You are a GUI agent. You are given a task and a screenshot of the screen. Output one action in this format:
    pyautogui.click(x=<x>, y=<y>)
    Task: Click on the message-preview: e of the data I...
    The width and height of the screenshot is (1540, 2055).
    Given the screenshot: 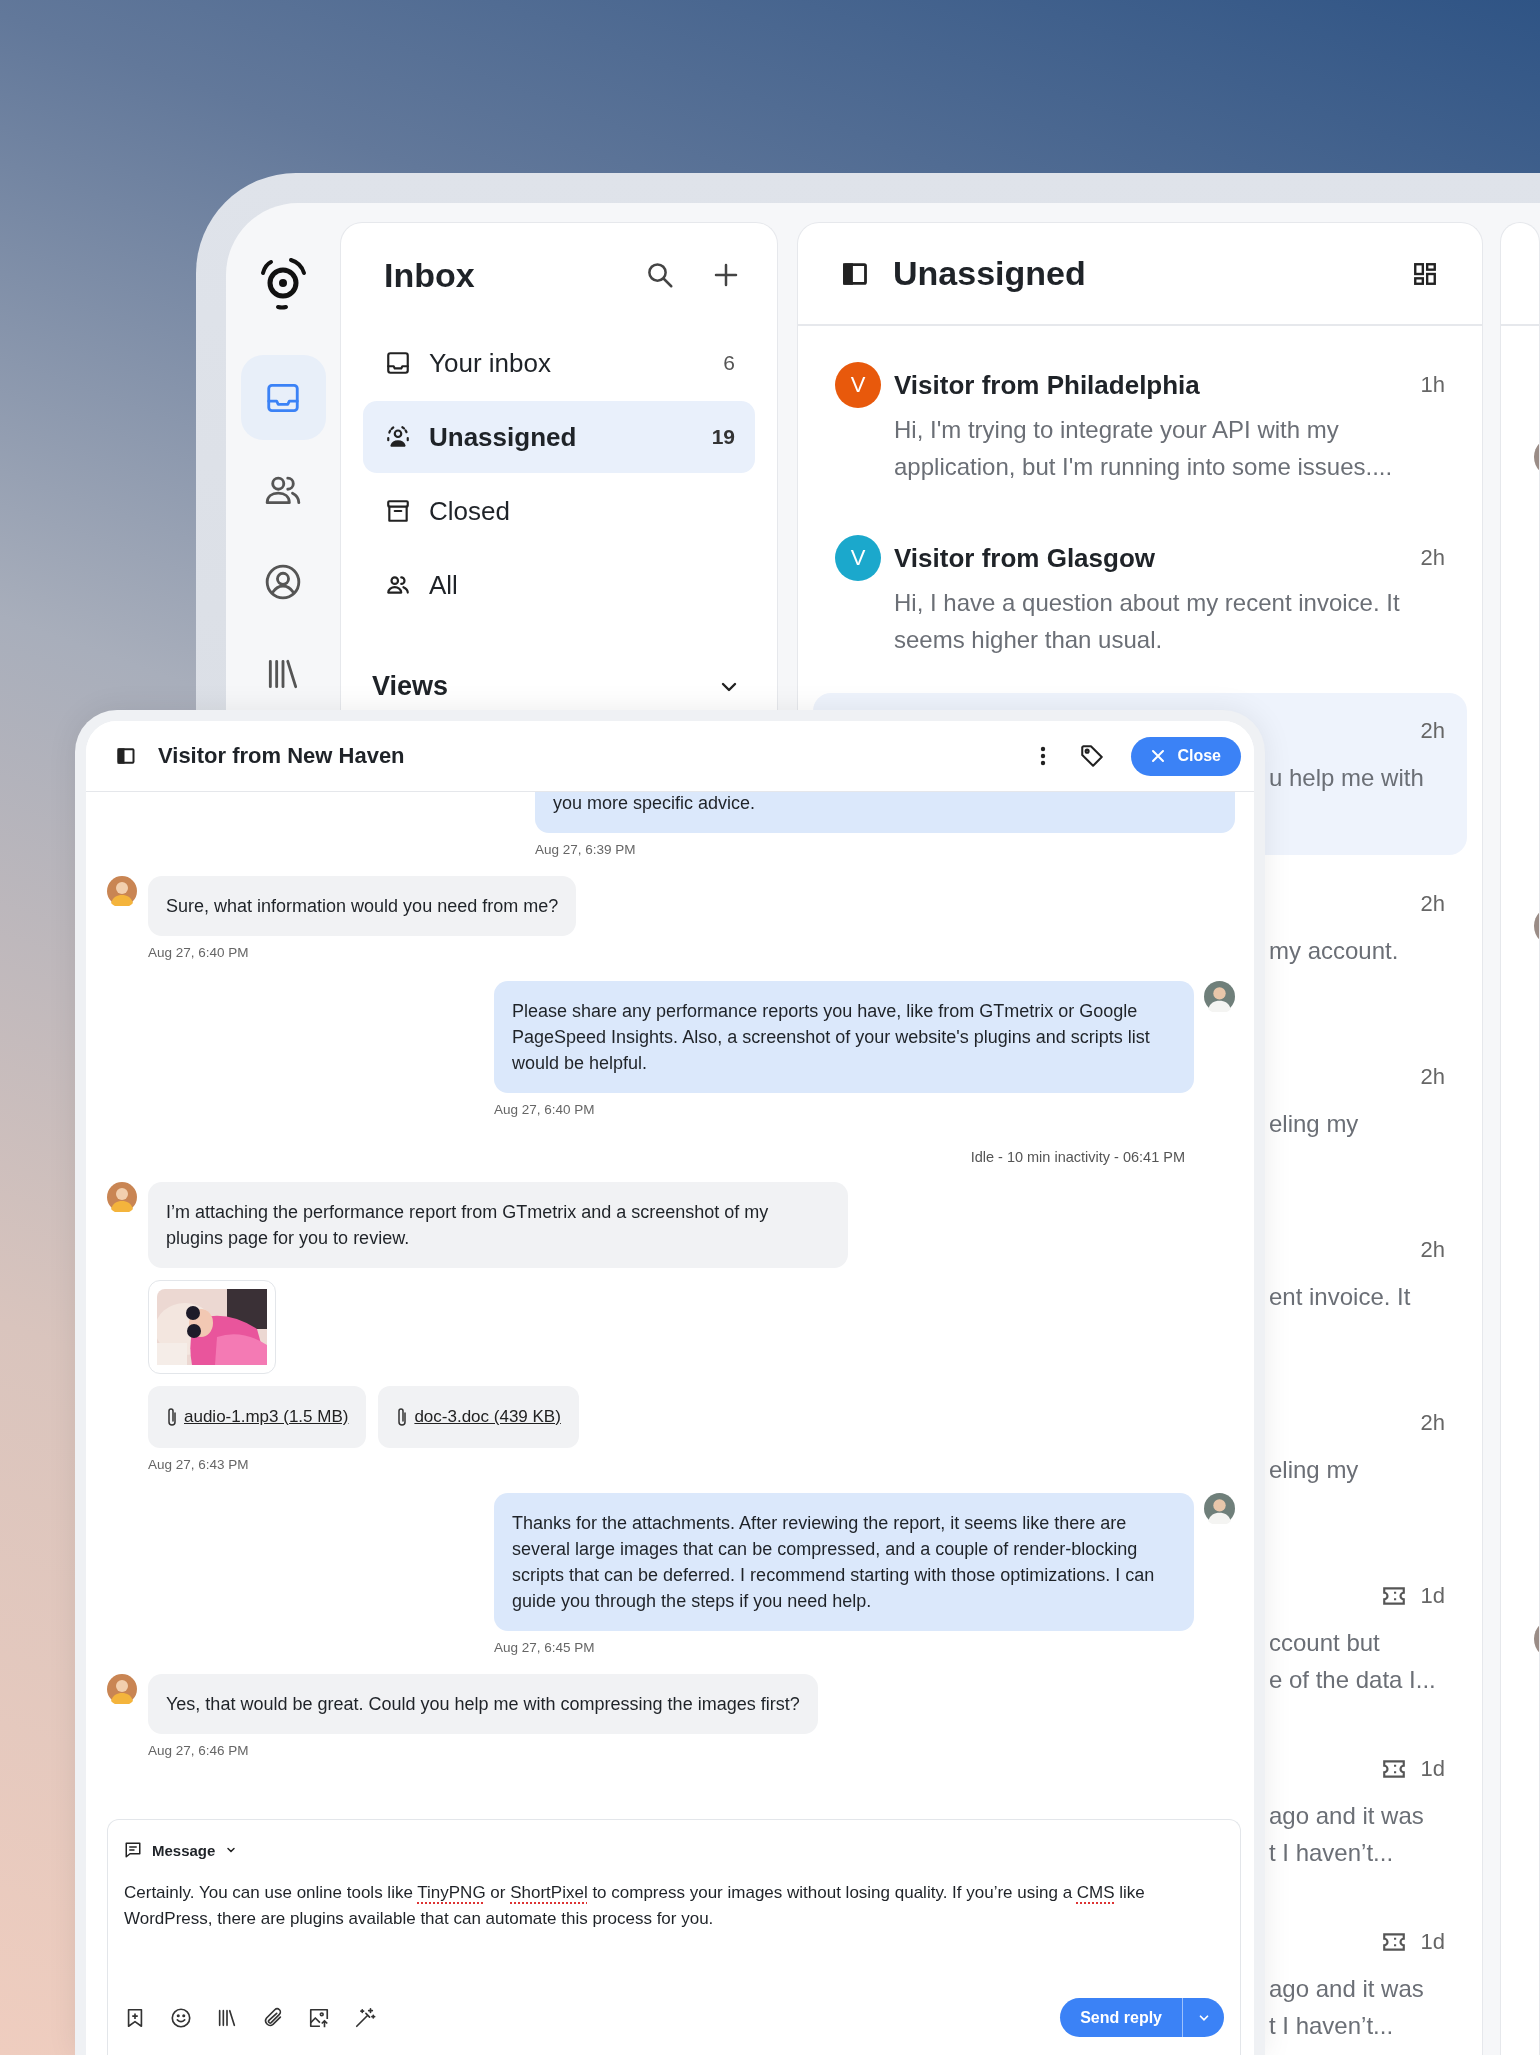 What is the action you would take?
    pyautogui.click(x=1353, y=1680)
    